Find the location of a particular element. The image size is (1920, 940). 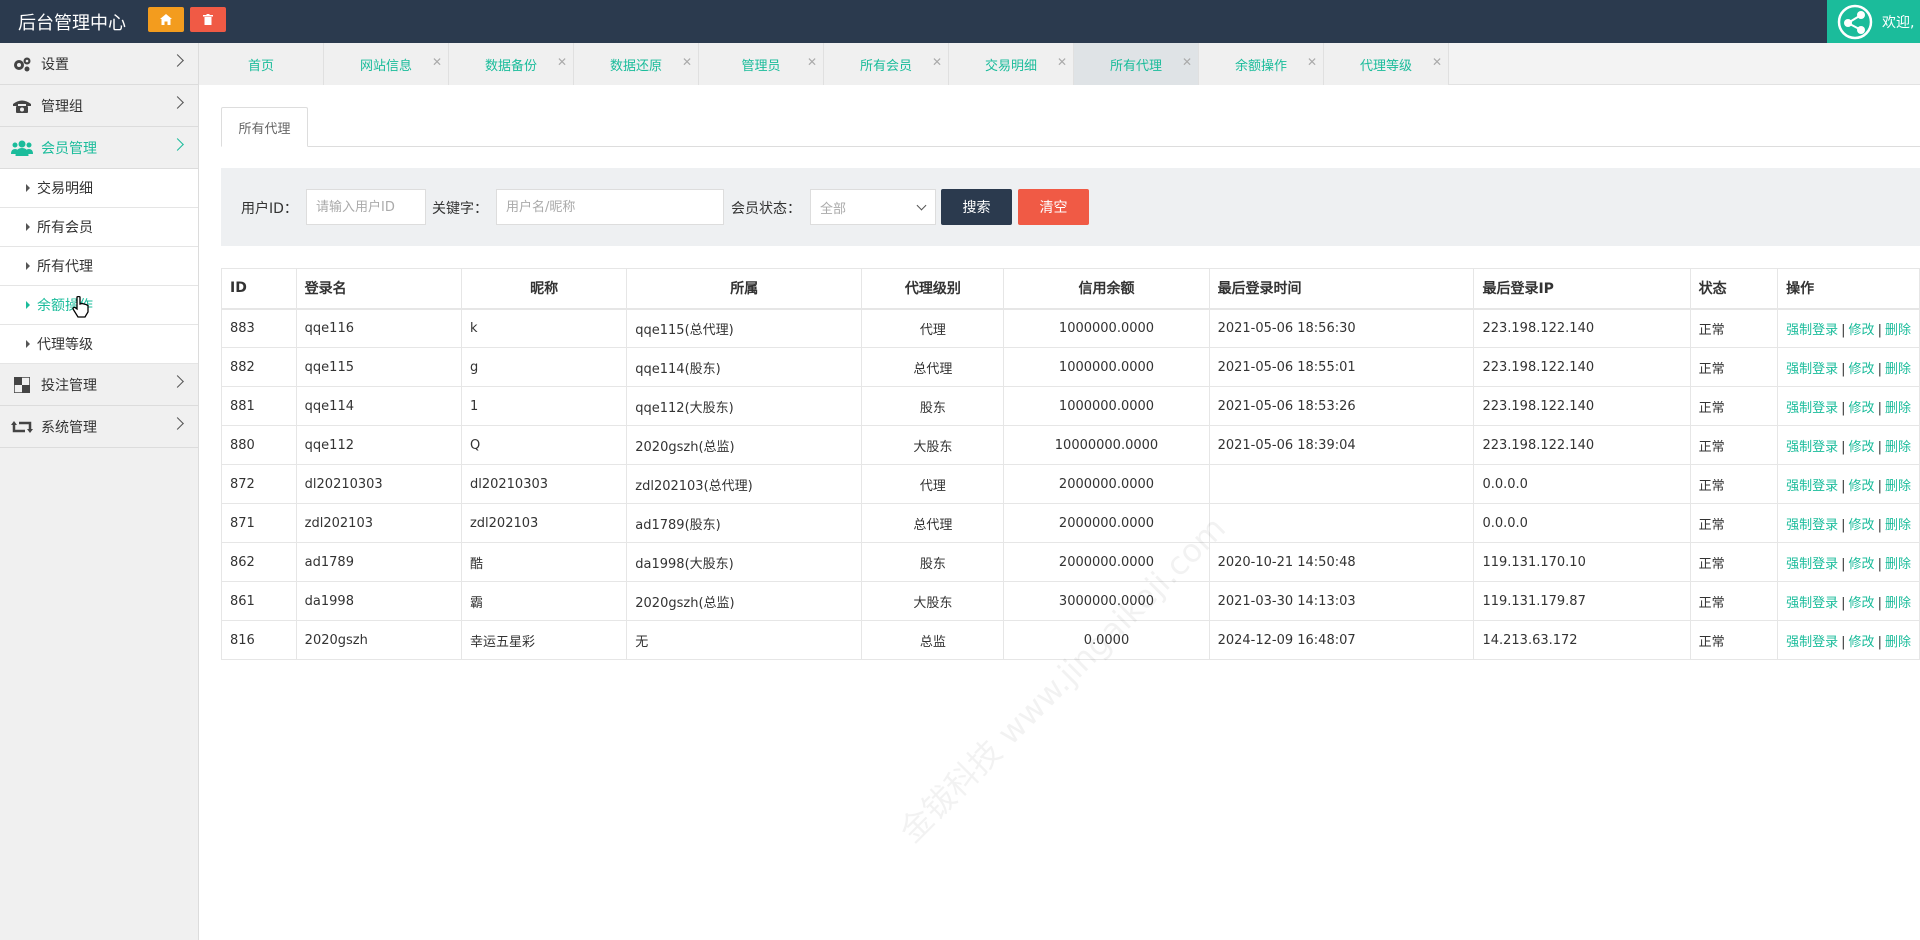

home-button is located at coordinates (166, 19).